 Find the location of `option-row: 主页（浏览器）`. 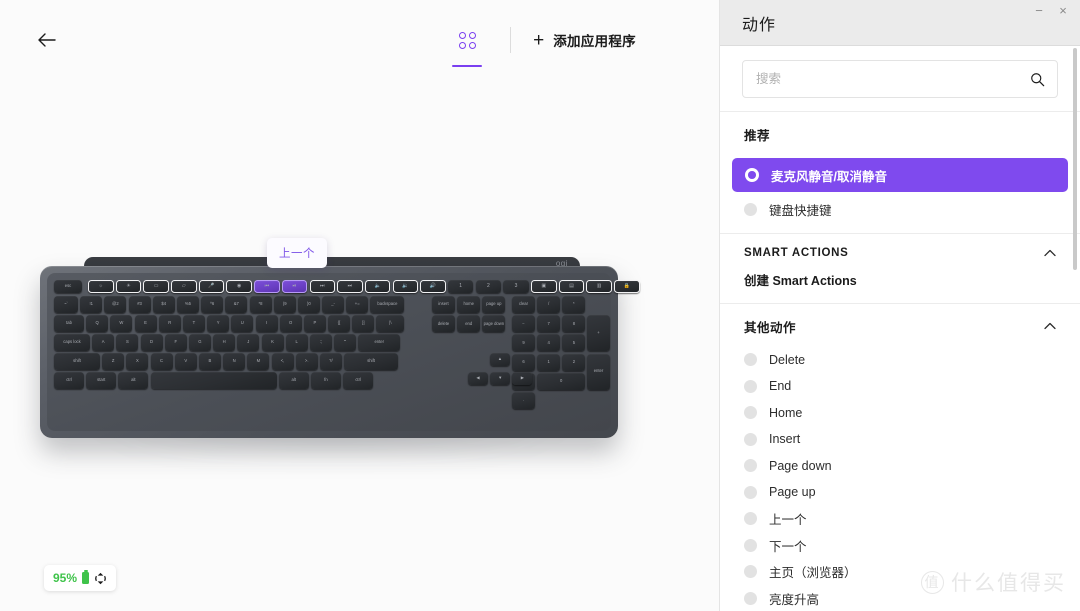

option-row: 主页（浏览器） is located at coordinates (900, 572).